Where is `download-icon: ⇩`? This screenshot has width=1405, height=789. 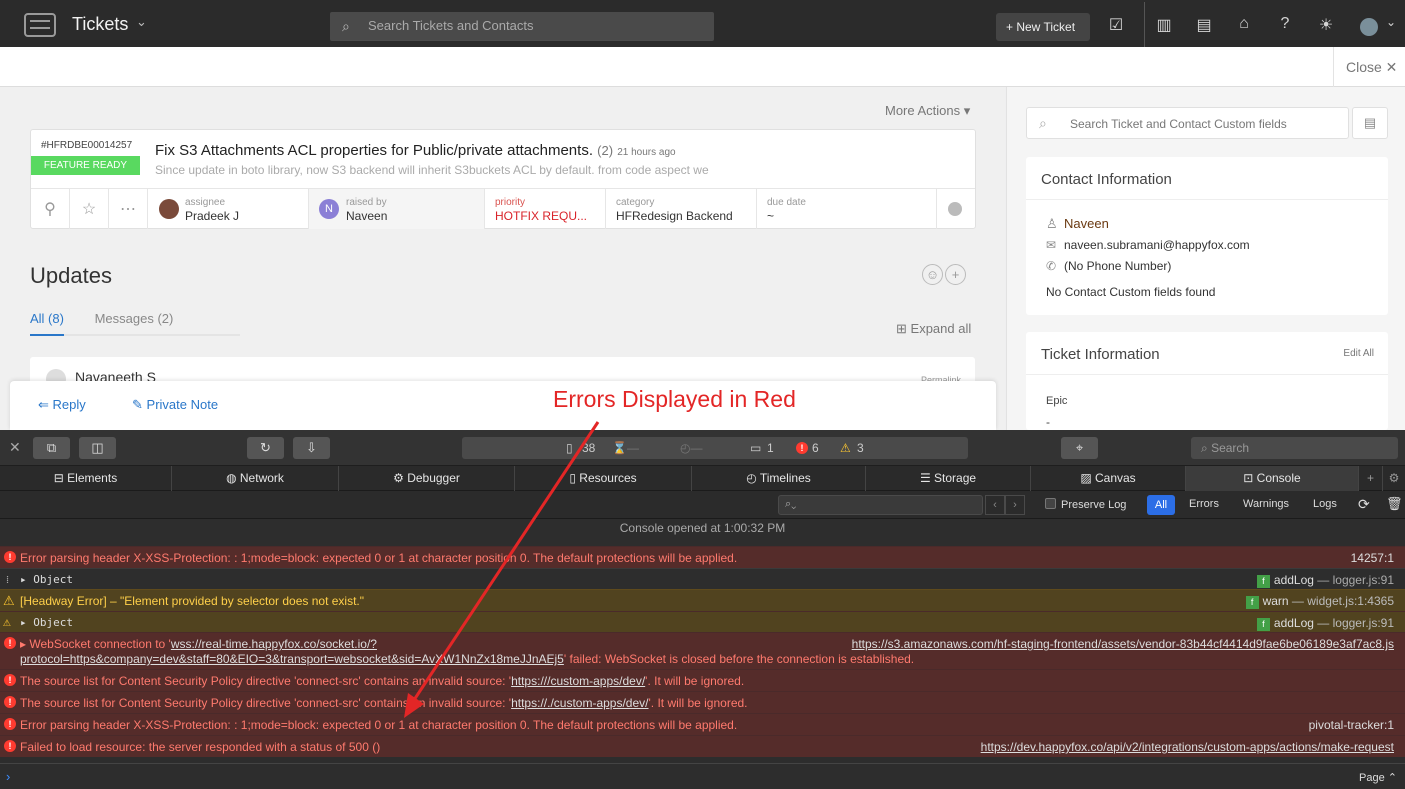 download-icon: ⇩ is located at coordinates (311, 448).